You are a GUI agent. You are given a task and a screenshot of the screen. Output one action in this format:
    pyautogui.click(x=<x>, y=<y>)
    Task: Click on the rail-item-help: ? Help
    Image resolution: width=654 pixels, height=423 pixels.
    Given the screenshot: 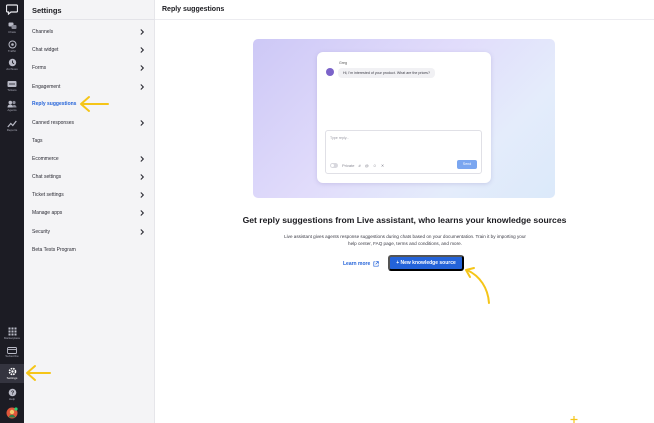 What is the action you would take?
    pyautogui.click(x=12, y=394)
    